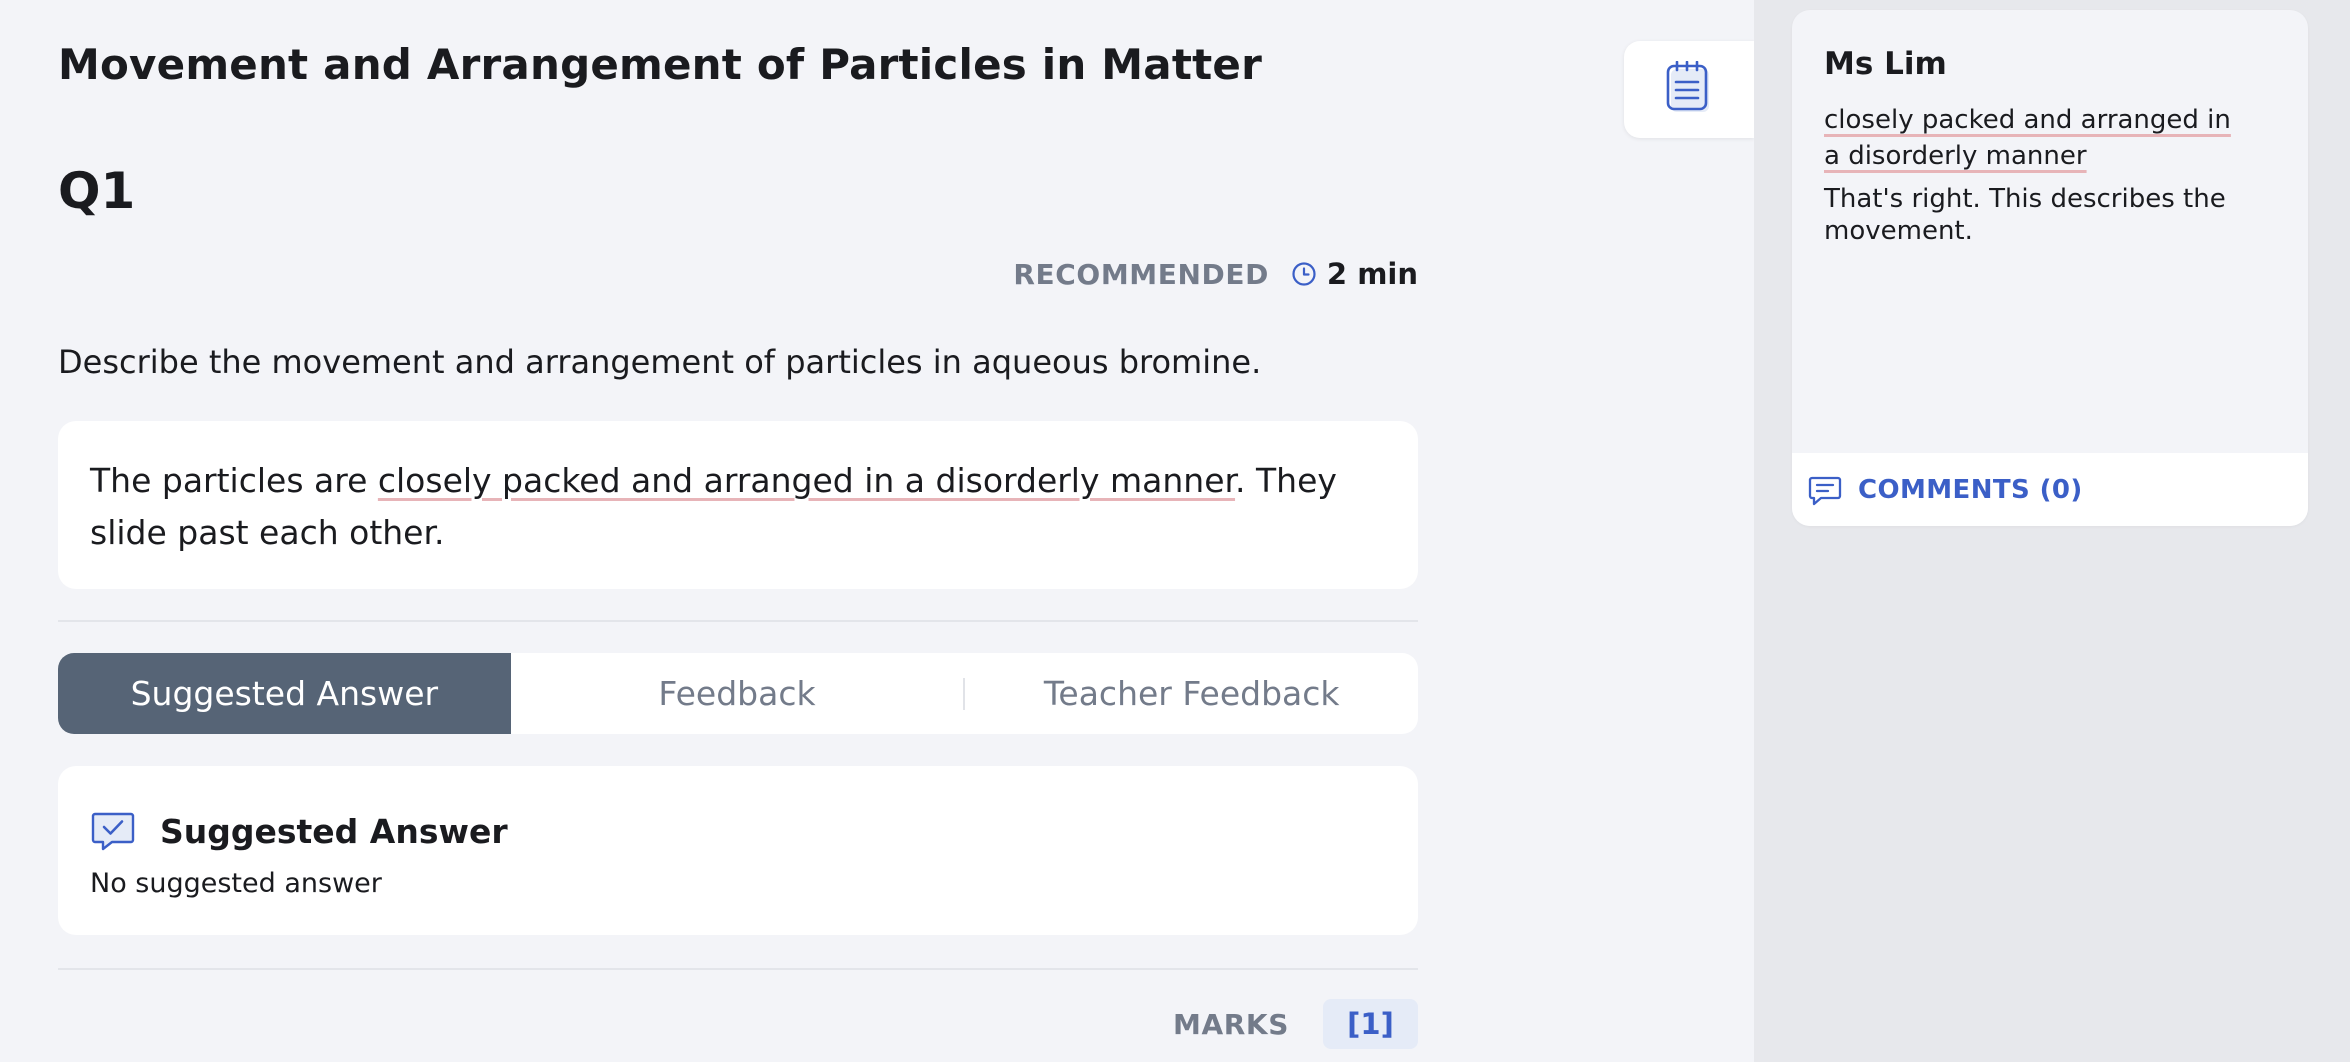 Image resolution: width=2350 pixels, height=1062 pixels. Describe the element at coordinates (1825, 490) in the screenshot. I see `comment-lines-icon` at that location.